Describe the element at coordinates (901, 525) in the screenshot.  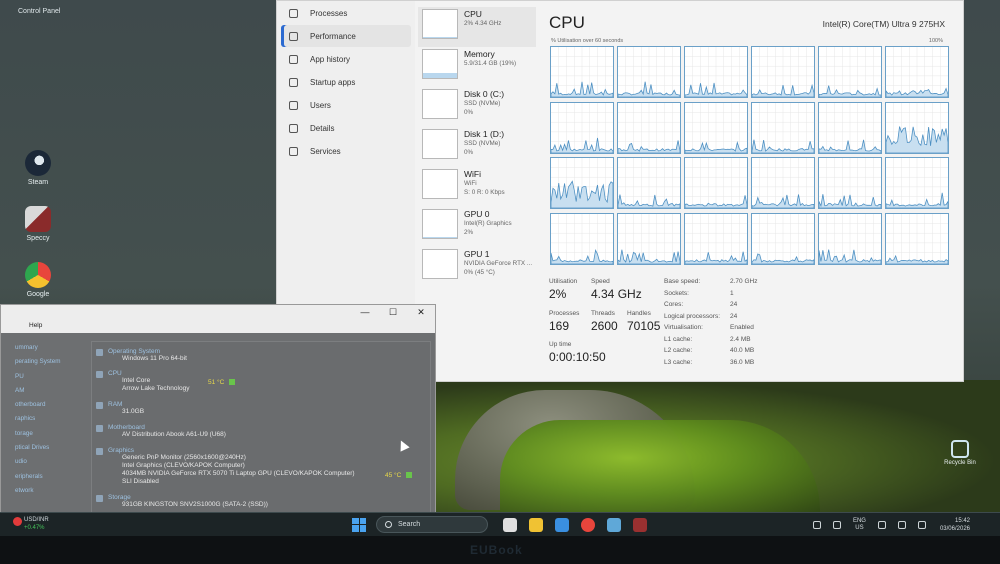
I see `volume-icon` at that location.